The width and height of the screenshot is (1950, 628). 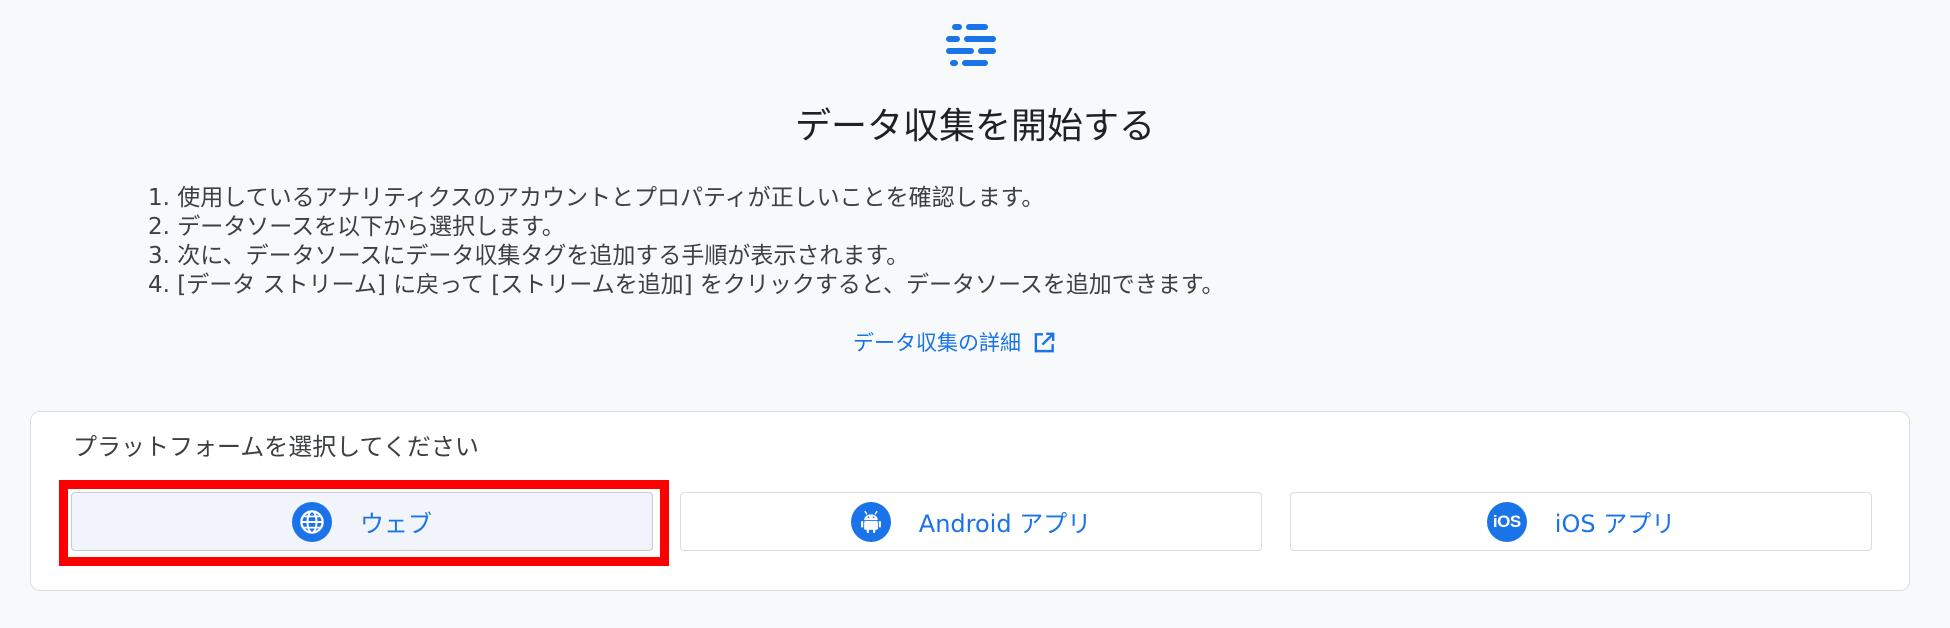 What do you see at coordinates (276, 447) in the screenshot?
I see `platform-card-title: プラットフォームを選択してください` at bounding box center [276, 447].